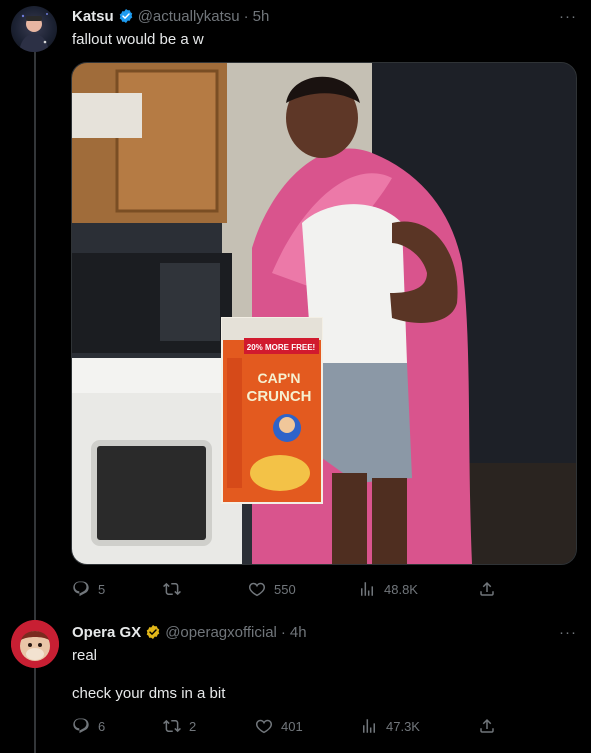 The width and height of the screenshot is (591, 753). What do you see at coordinates (106, 632) in the screenshot?
I see `author-name: Opera GX` at bounding box center [106, 632].